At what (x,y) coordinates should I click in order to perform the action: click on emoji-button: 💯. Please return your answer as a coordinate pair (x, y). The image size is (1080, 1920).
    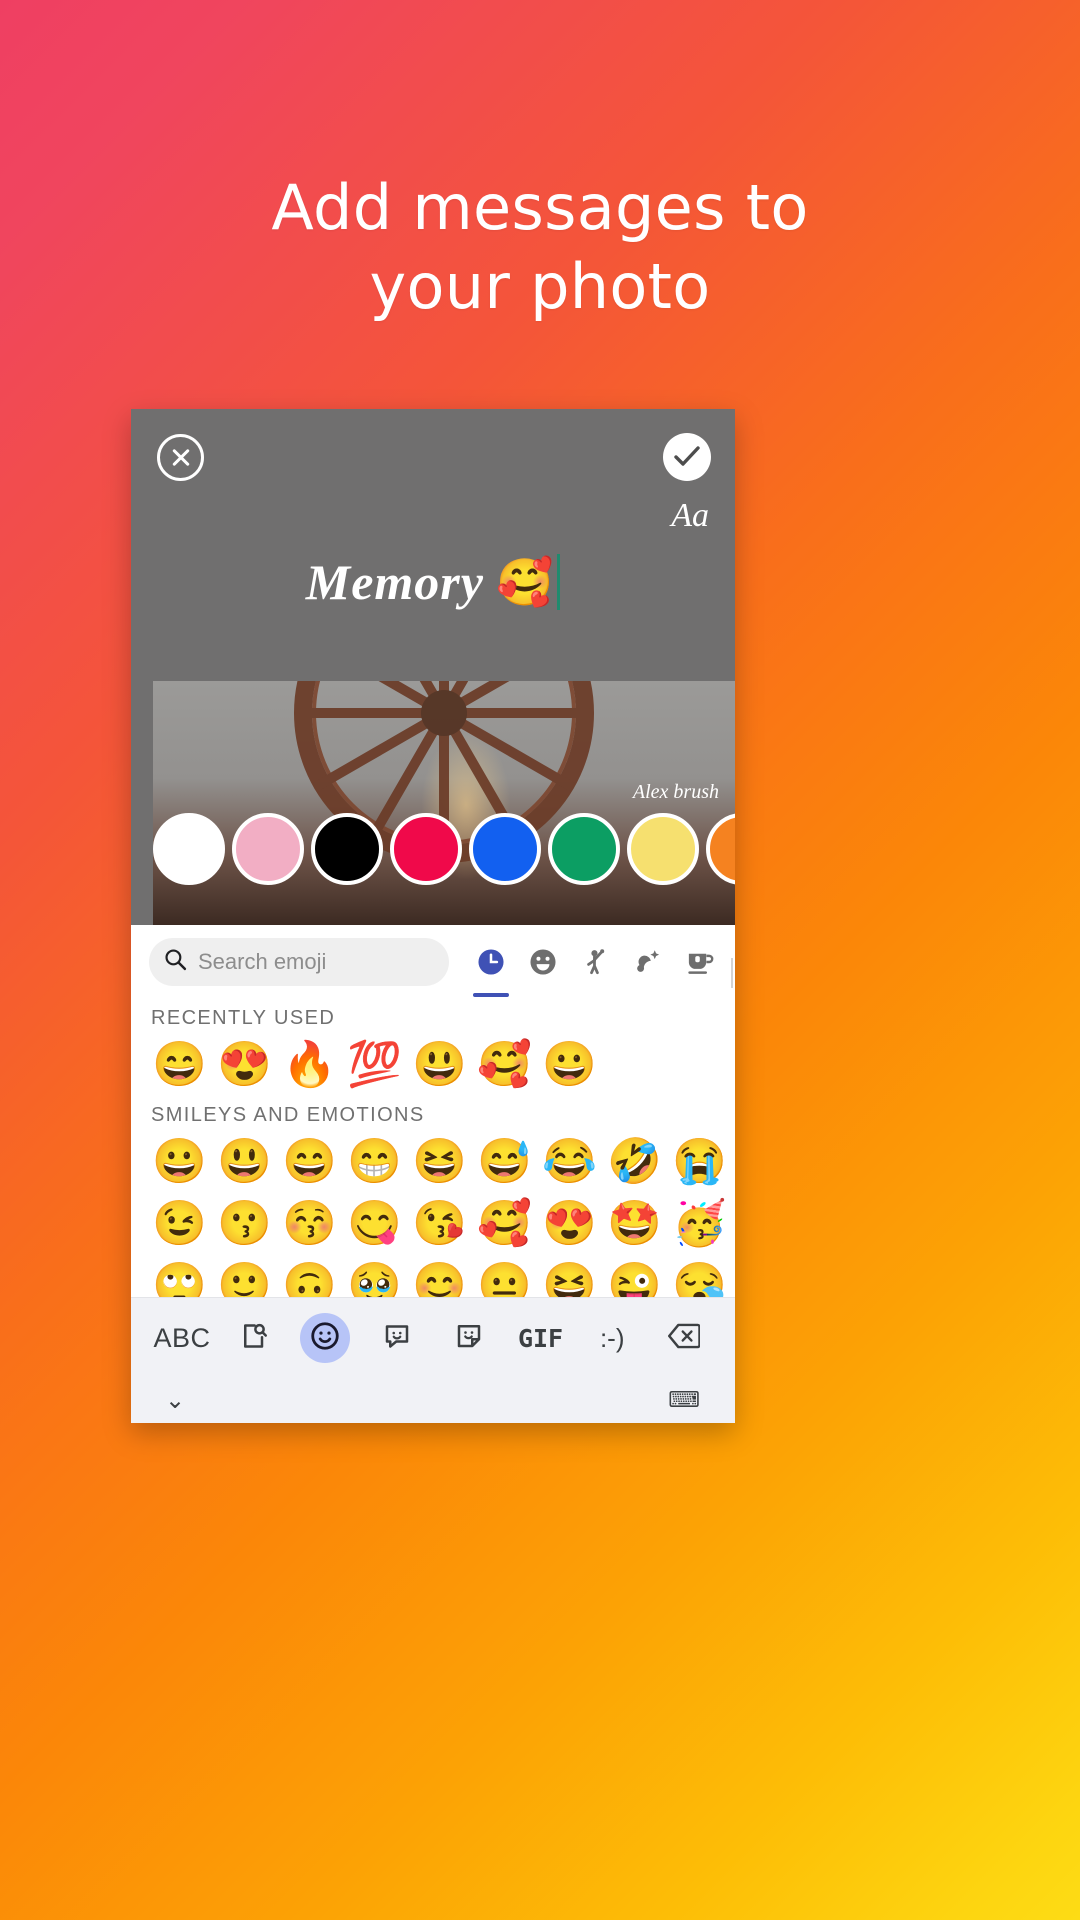
    Looking at the image, I should click on (374, 1065).